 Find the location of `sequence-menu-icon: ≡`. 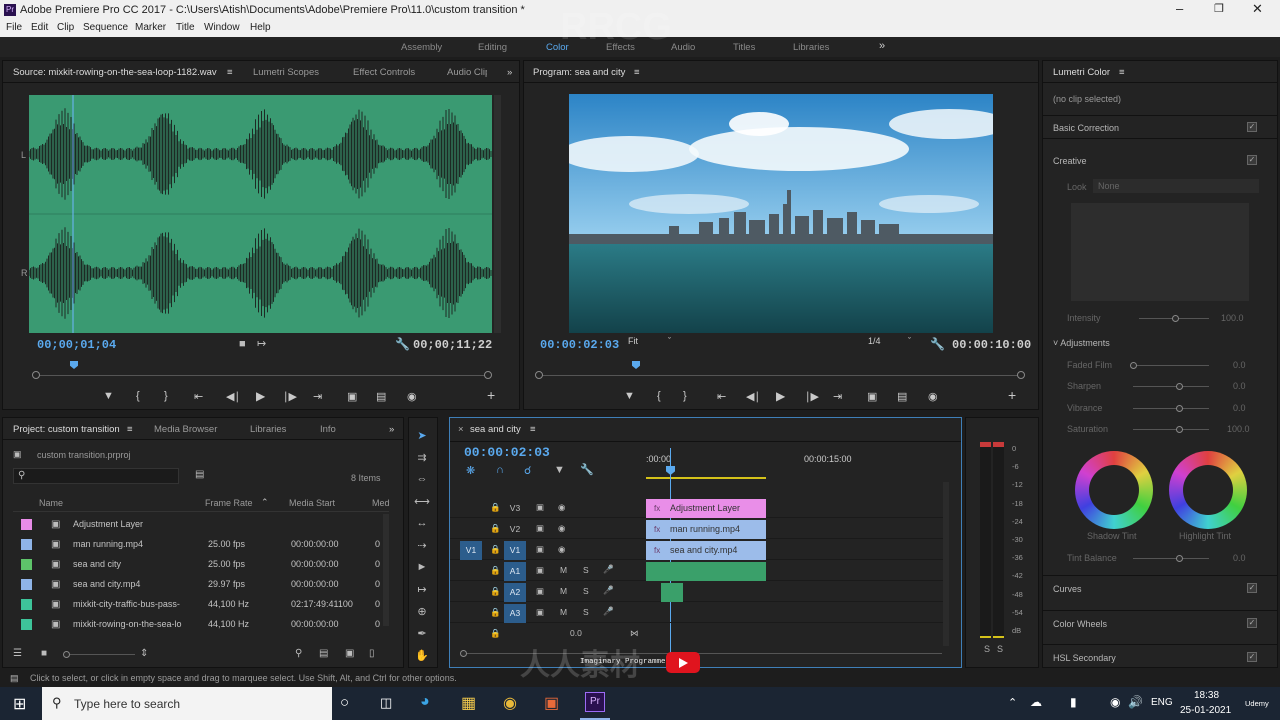

sequence-menu-icon: ≡ is located at coordinates (533, 429).